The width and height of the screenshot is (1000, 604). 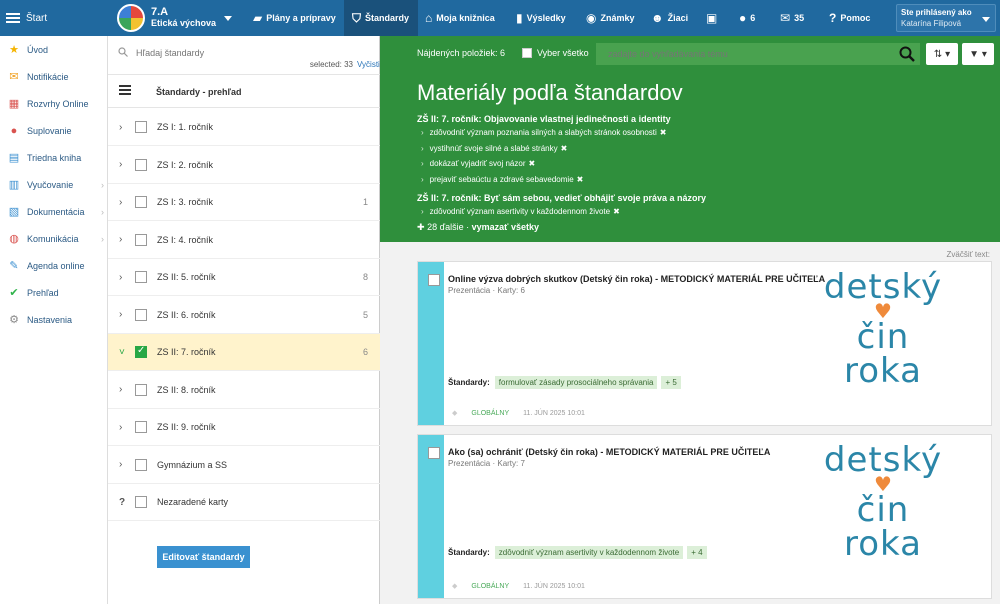 What do you see at coordinates (505, 227) in the screenshot?
I see `clear-all-link: vymazať všetky` at bounding box center [505, 227].